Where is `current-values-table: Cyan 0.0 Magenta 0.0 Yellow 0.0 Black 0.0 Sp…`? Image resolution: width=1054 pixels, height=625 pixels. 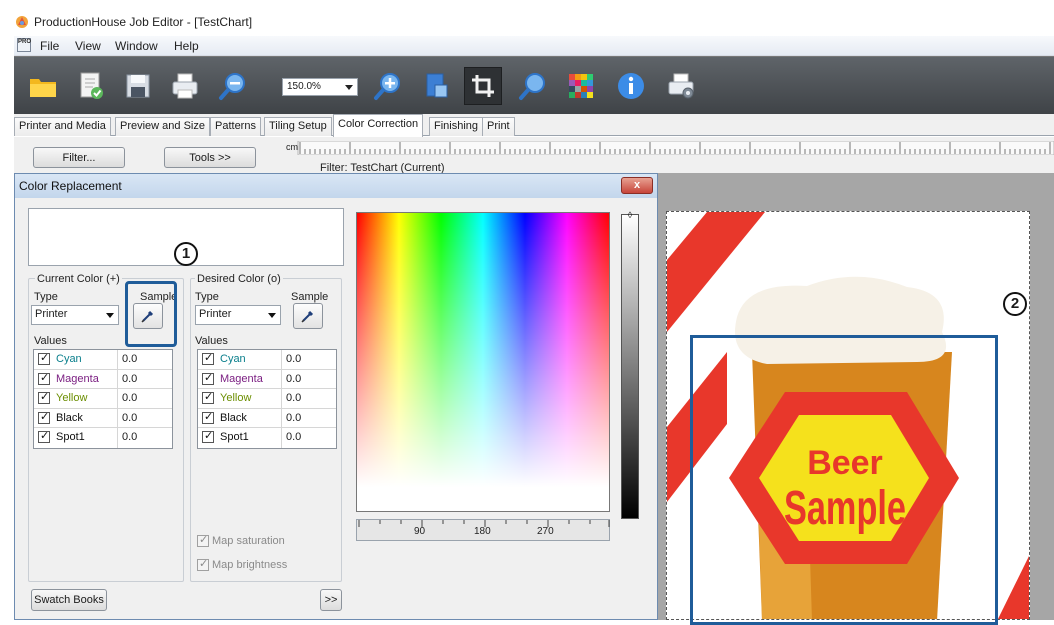 current-values-table: Cyan 0.0 Magenta 0.0 Yellow 0.0 Black 0.0 Sp… is located at coordinates (103, 399).